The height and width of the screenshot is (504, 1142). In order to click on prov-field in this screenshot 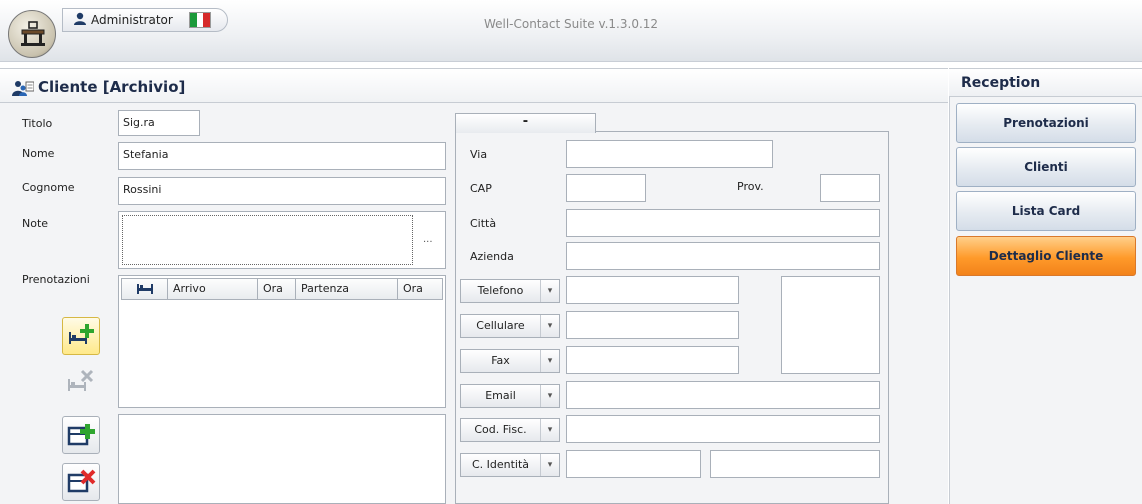, I will do `click(850, 188)`.